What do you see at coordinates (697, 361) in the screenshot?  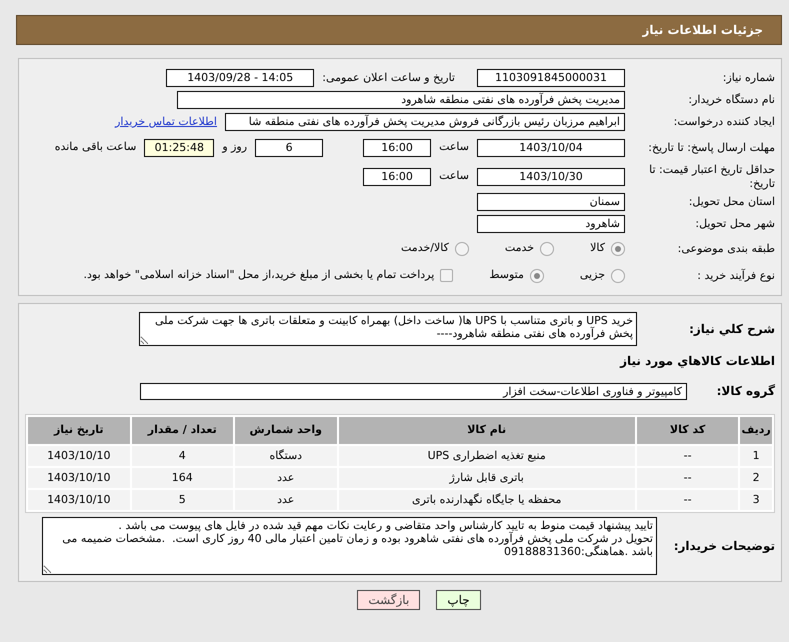 I see `section-heading: اطلاعات کالاهاي مورد نياز` at bounding box center [697, 361].